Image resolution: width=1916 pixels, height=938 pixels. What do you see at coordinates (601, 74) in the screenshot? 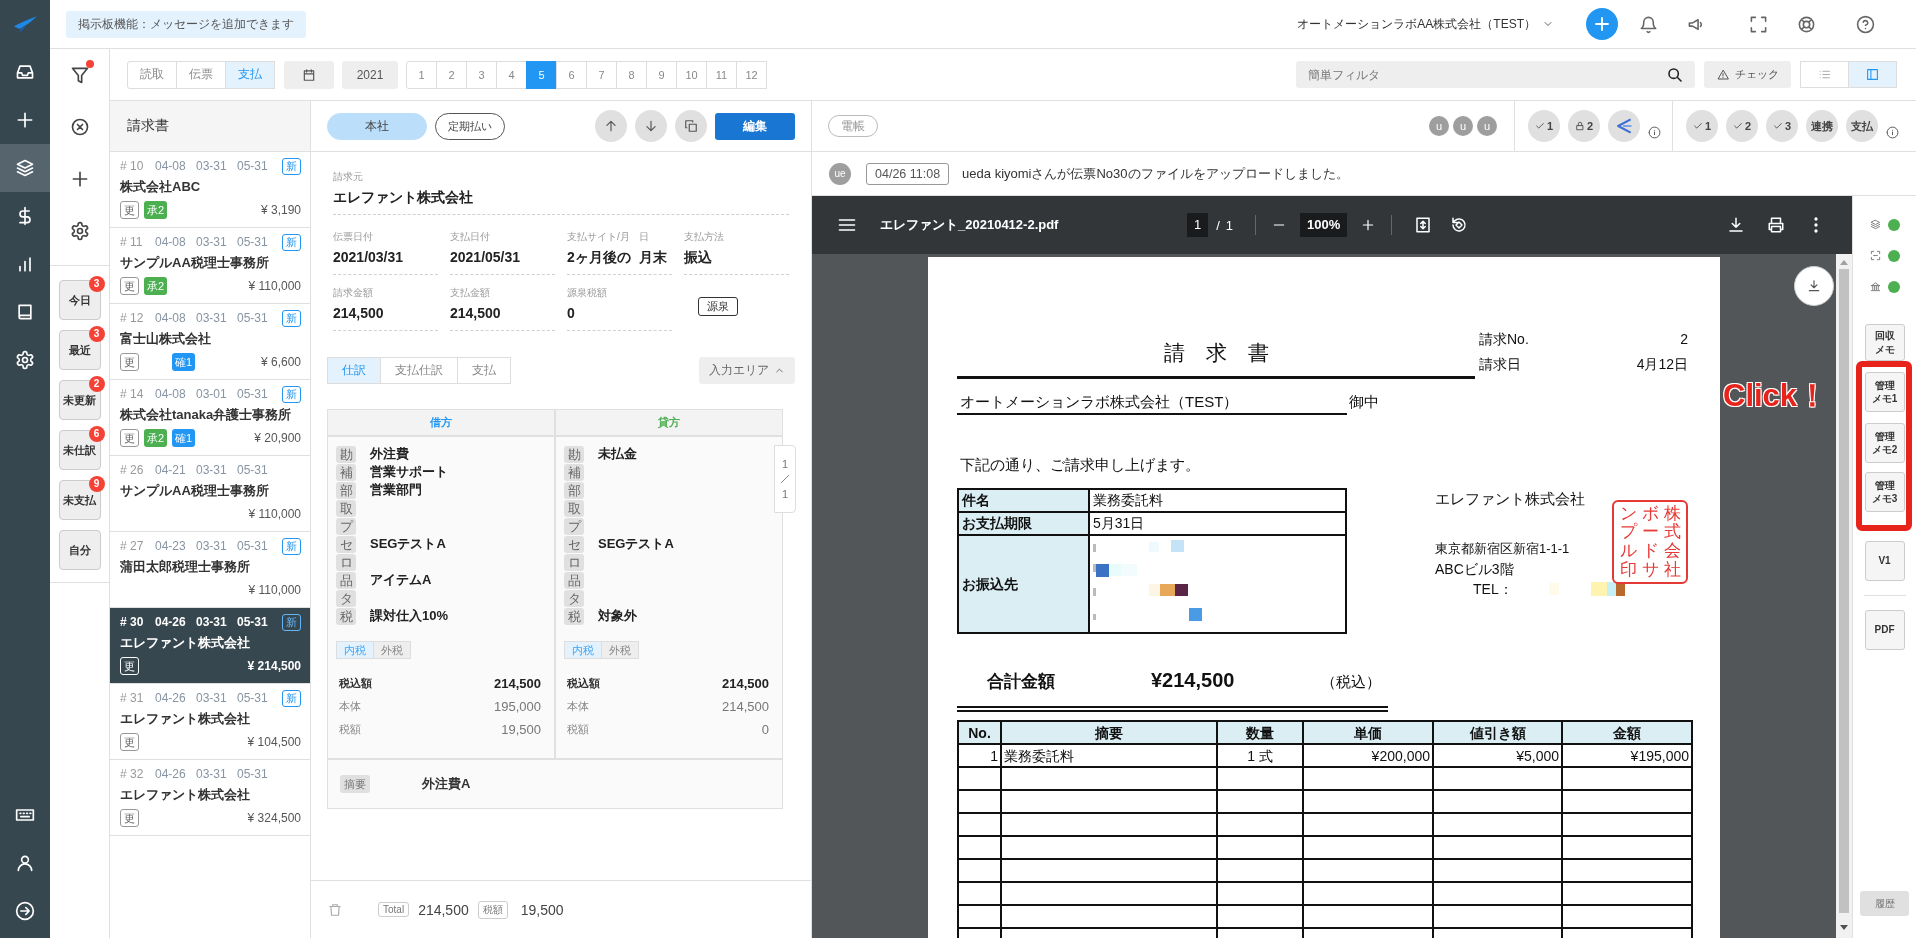
I see `month-tab: 7` at bounding box center [601, 74].